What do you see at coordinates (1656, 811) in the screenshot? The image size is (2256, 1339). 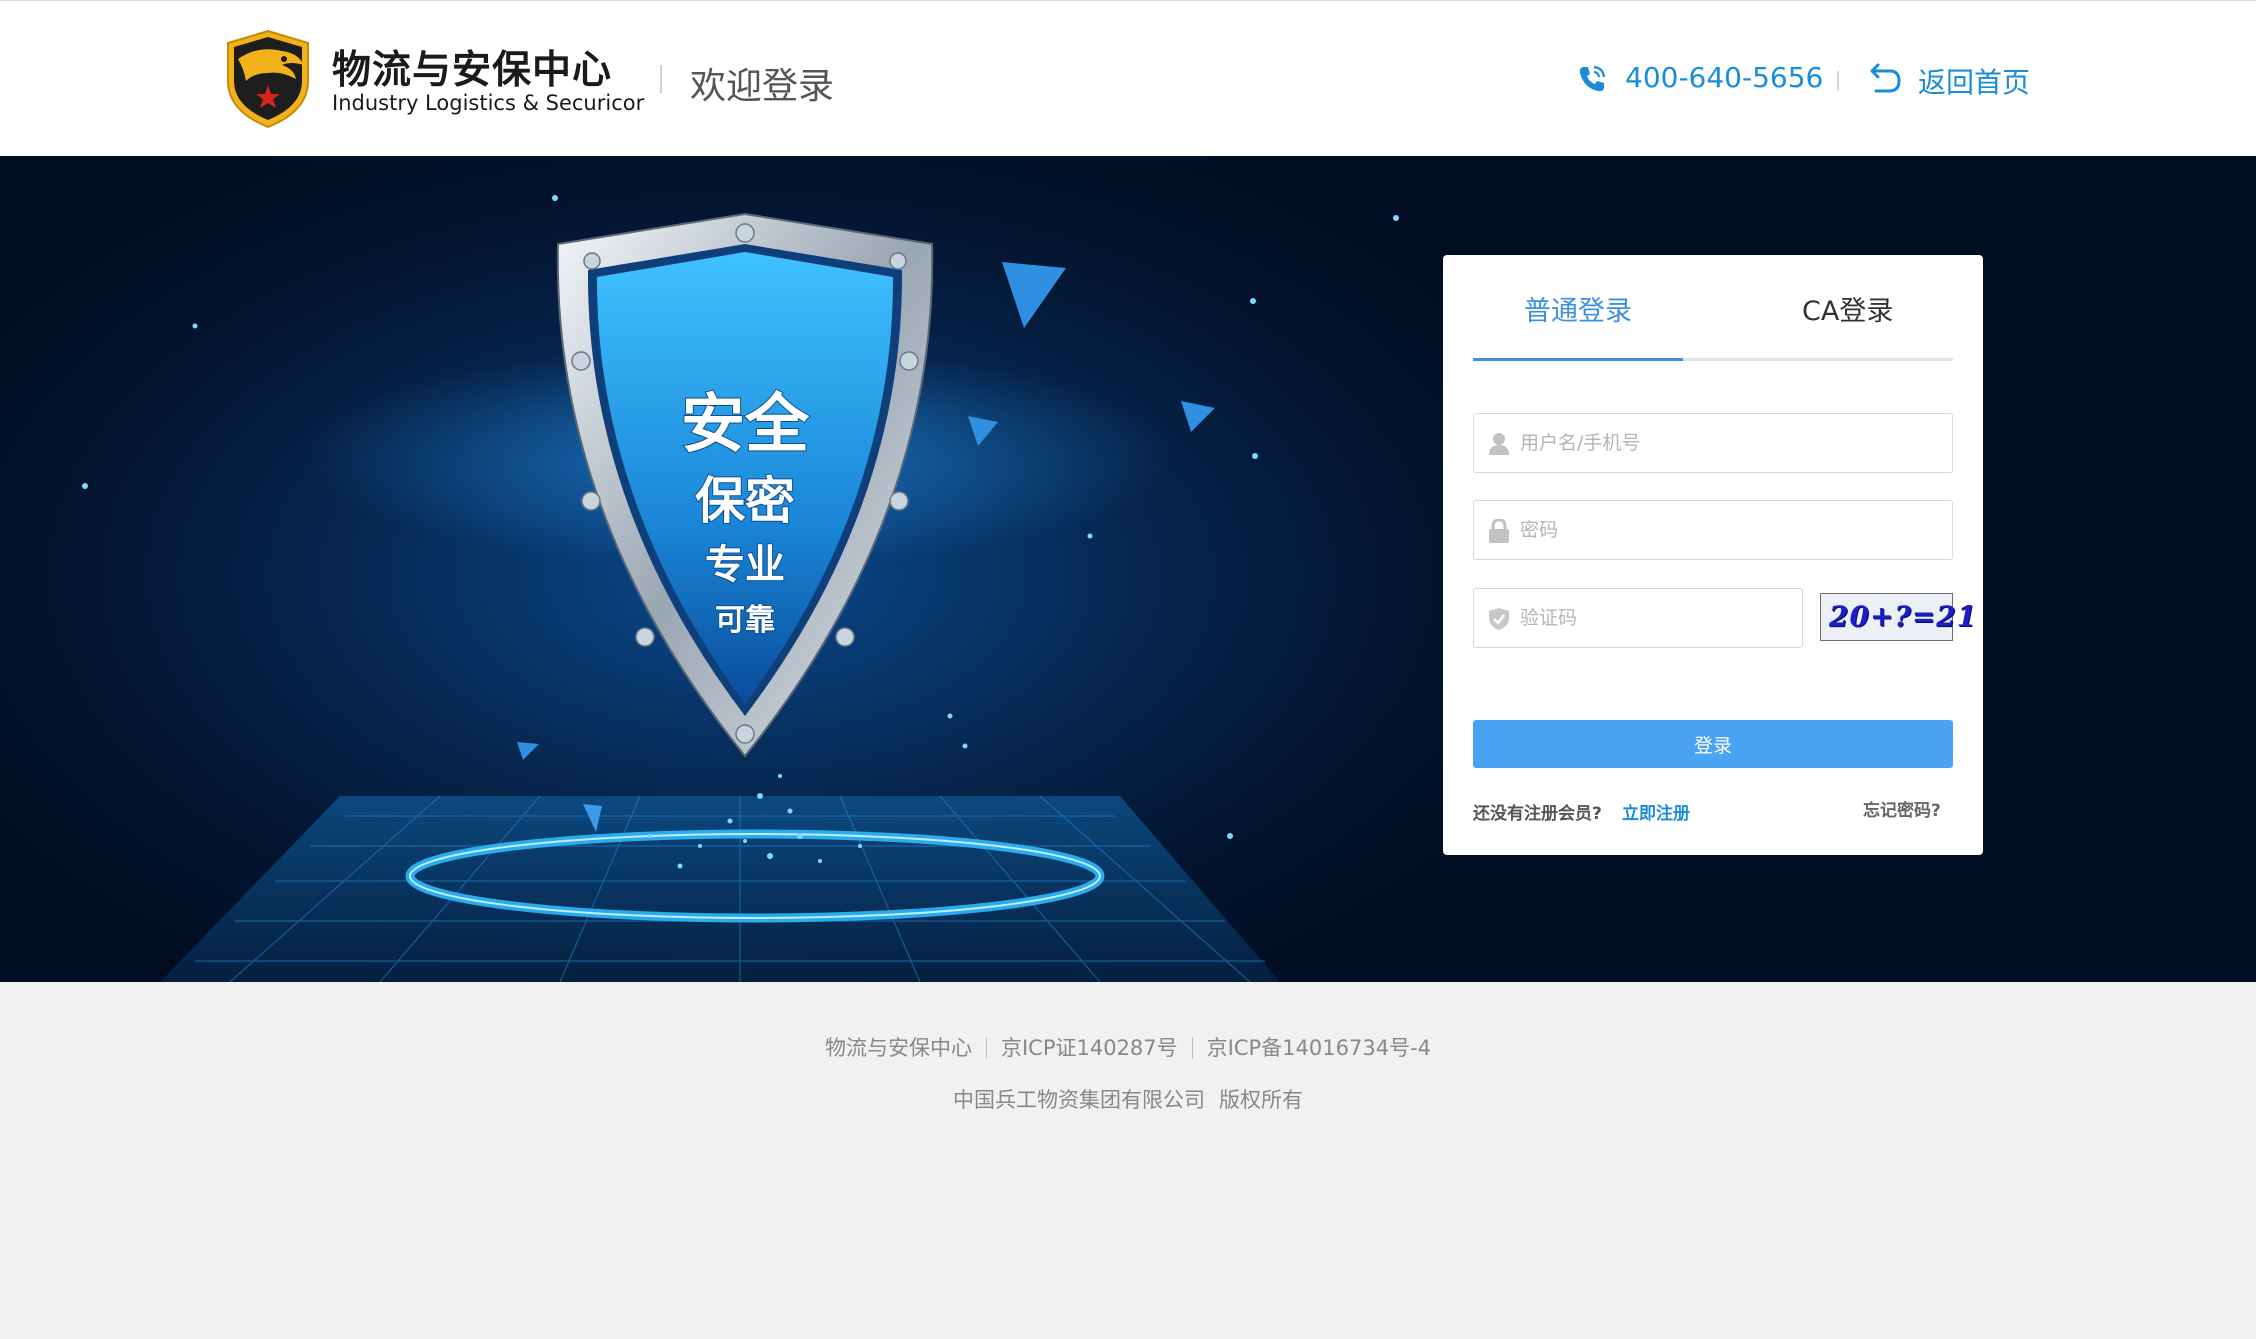 I see `register-link: 立即注册` at bounding box center [1656, 811].